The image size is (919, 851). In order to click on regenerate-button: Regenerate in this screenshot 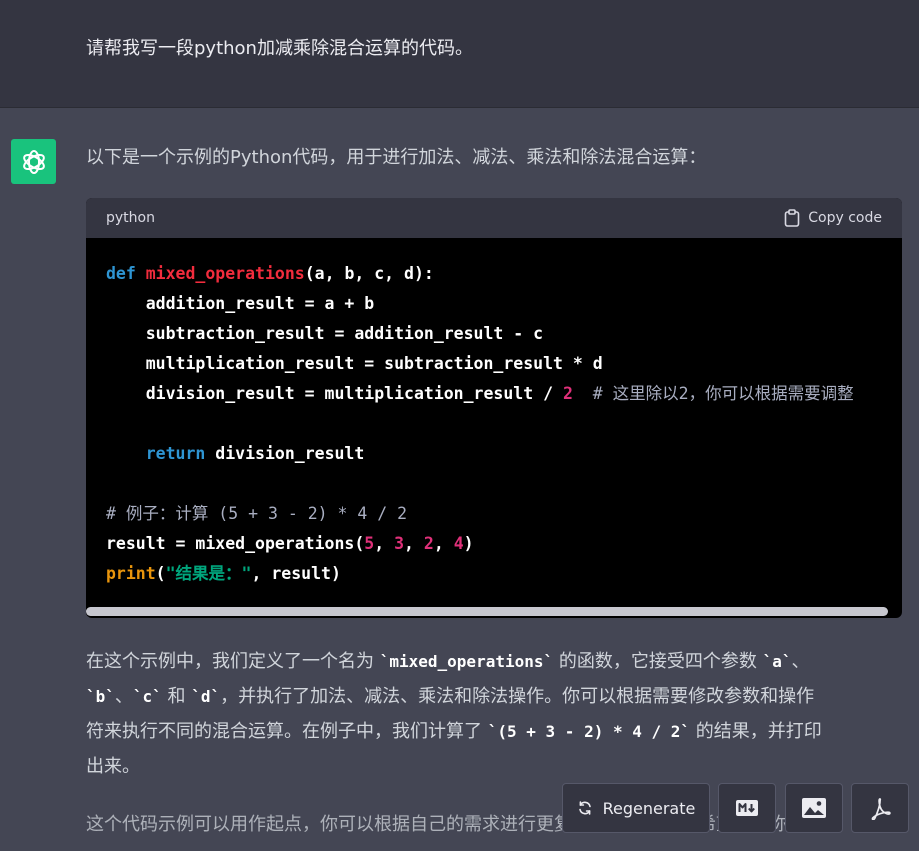, I will do `click(636, 808)`.